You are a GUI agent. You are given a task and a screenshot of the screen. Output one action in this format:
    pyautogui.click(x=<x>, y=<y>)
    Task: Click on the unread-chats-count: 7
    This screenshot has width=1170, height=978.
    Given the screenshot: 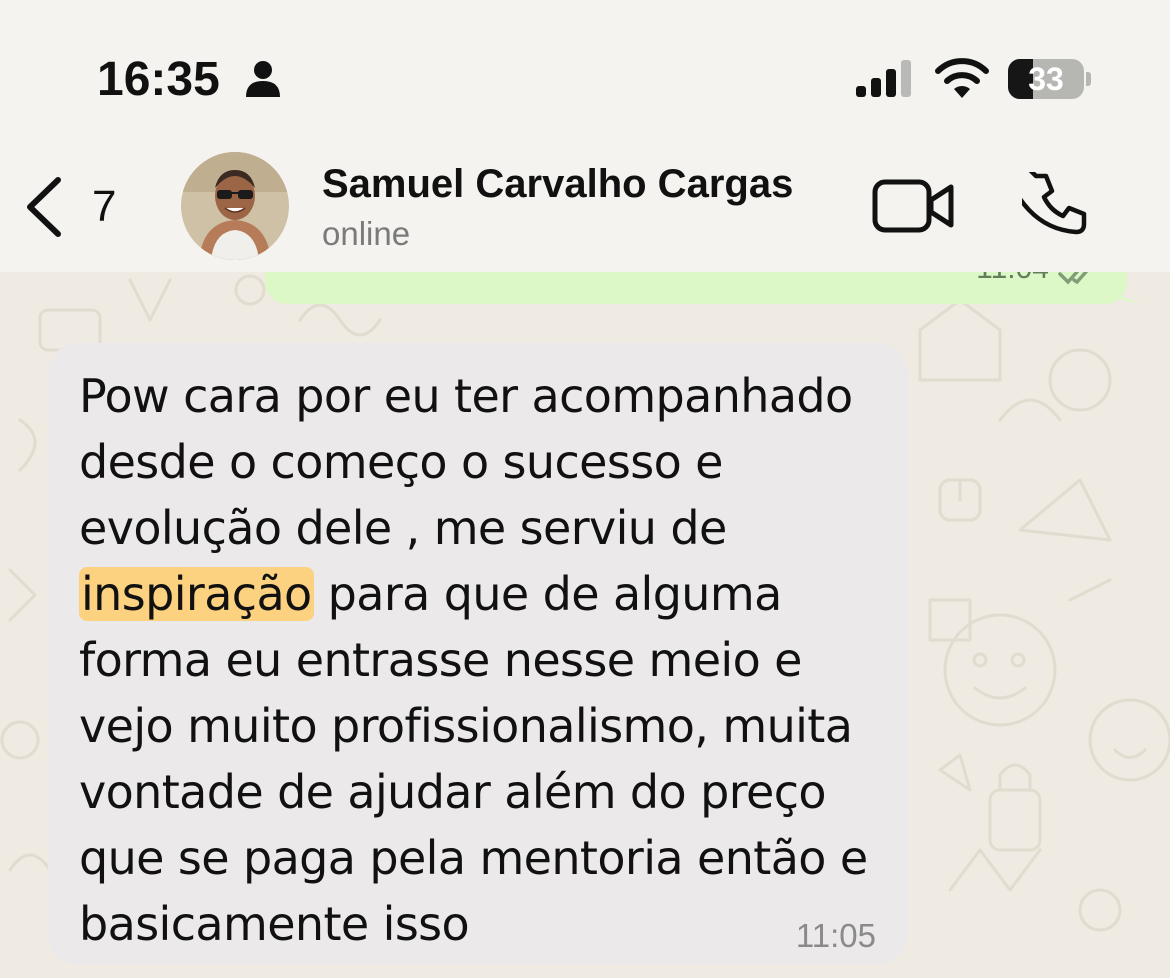 What is the action you would take?
    pyautogui.click(x=104, y=207)
    